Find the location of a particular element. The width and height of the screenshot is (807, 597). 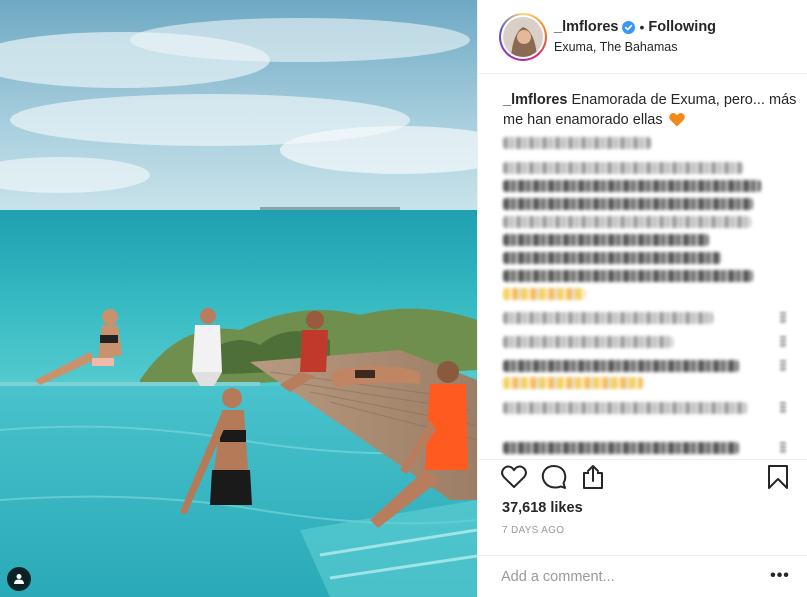

user-tags-button is located at coordinates (19, 579).